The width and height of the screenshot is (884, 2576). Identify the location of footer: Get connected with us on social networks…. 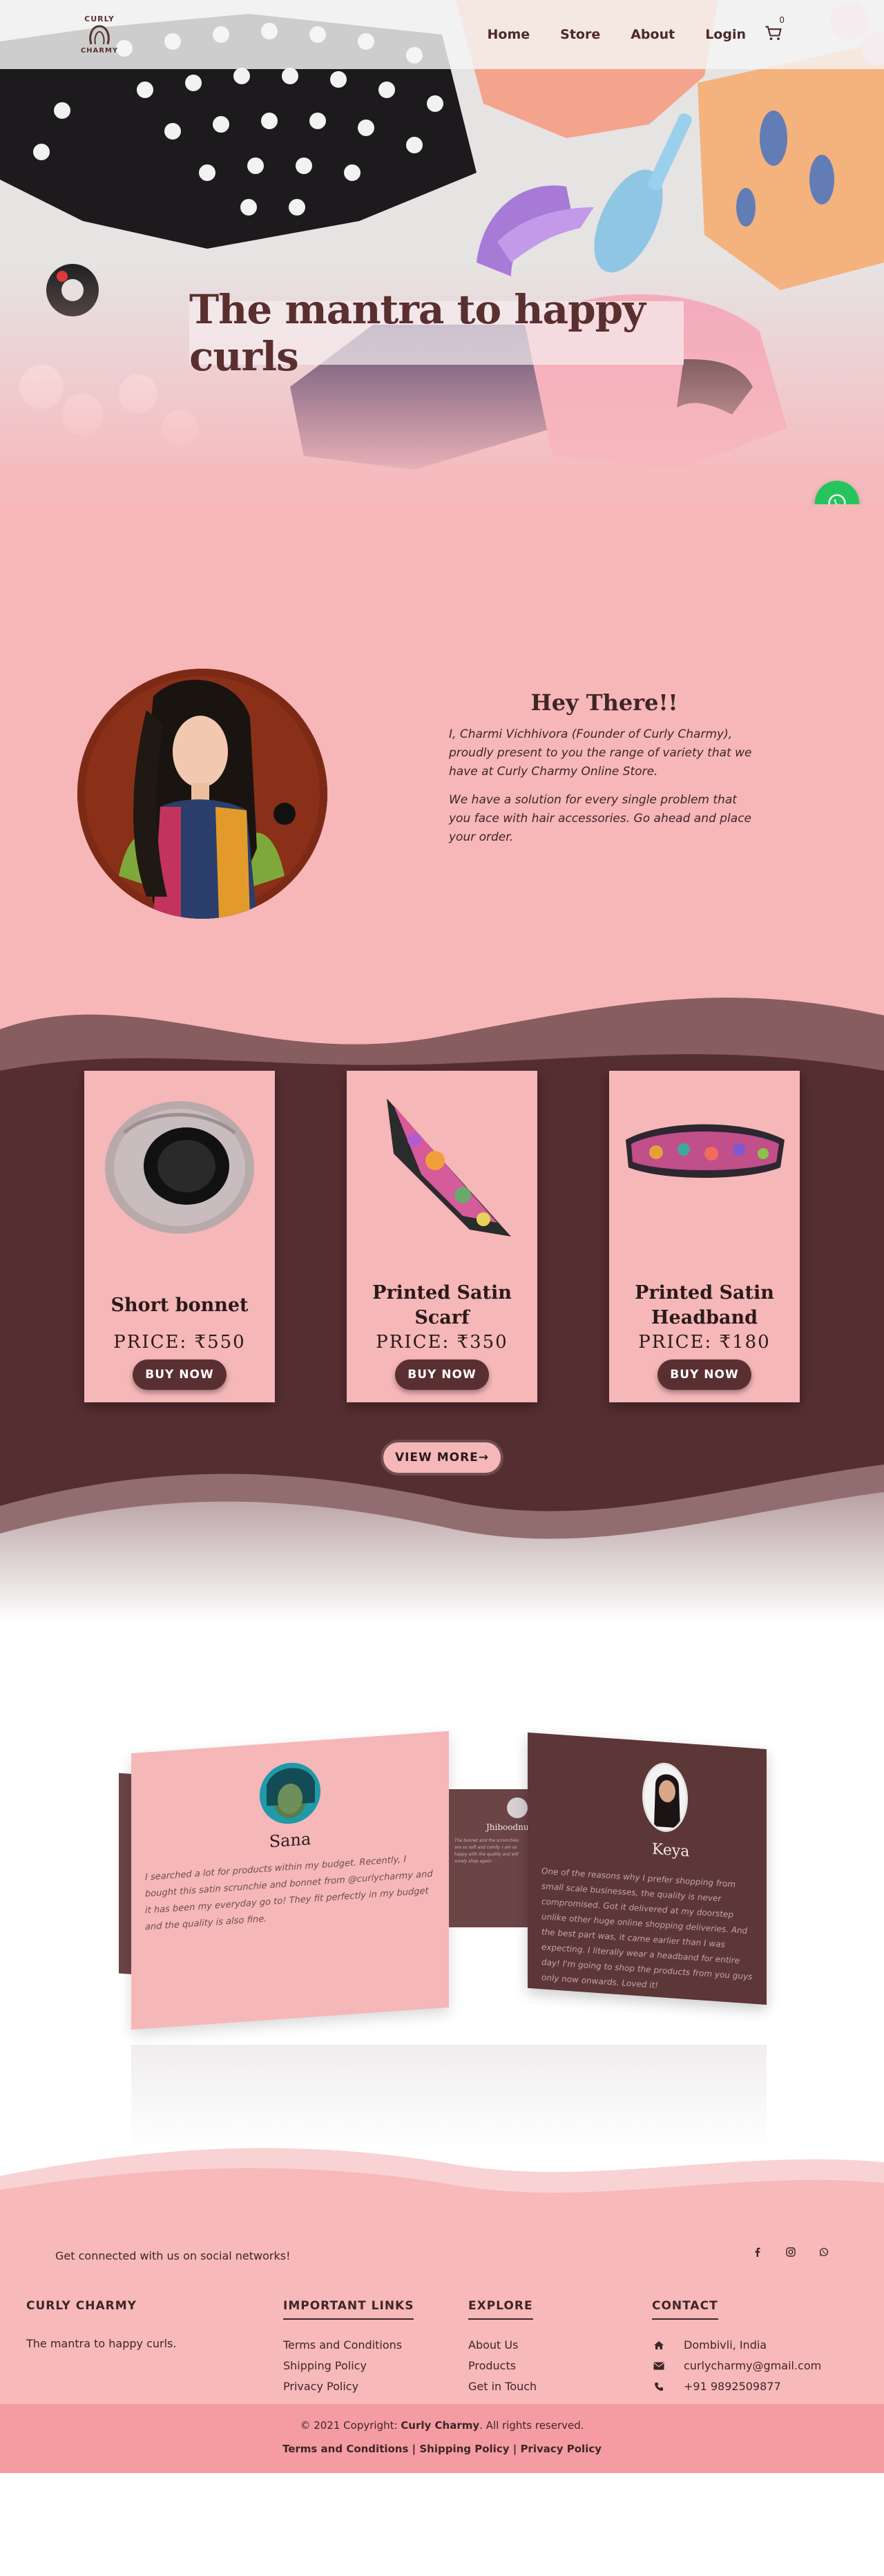
(442, 2352).